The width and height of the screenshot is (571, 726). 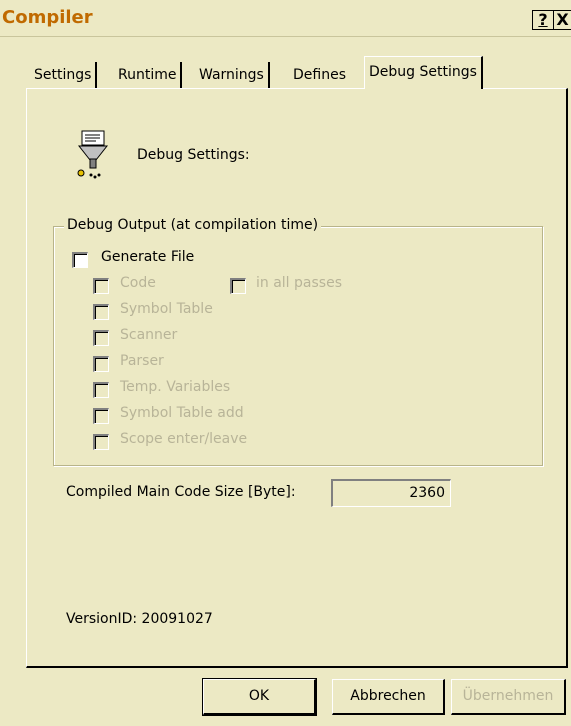 I want to click on symbol-table-checkbox, so click(x=101, y=312).